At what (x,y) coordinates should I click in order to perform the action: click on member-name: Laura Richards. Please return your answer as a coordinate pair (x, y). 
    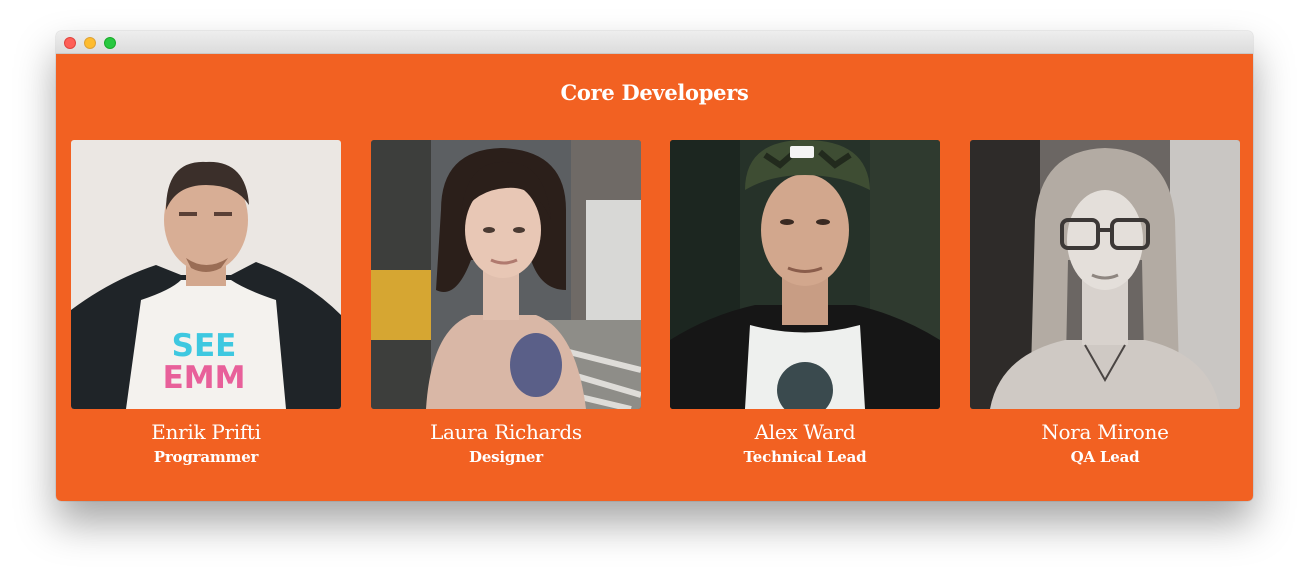
    Looking at the image, I should click on (506, 432).